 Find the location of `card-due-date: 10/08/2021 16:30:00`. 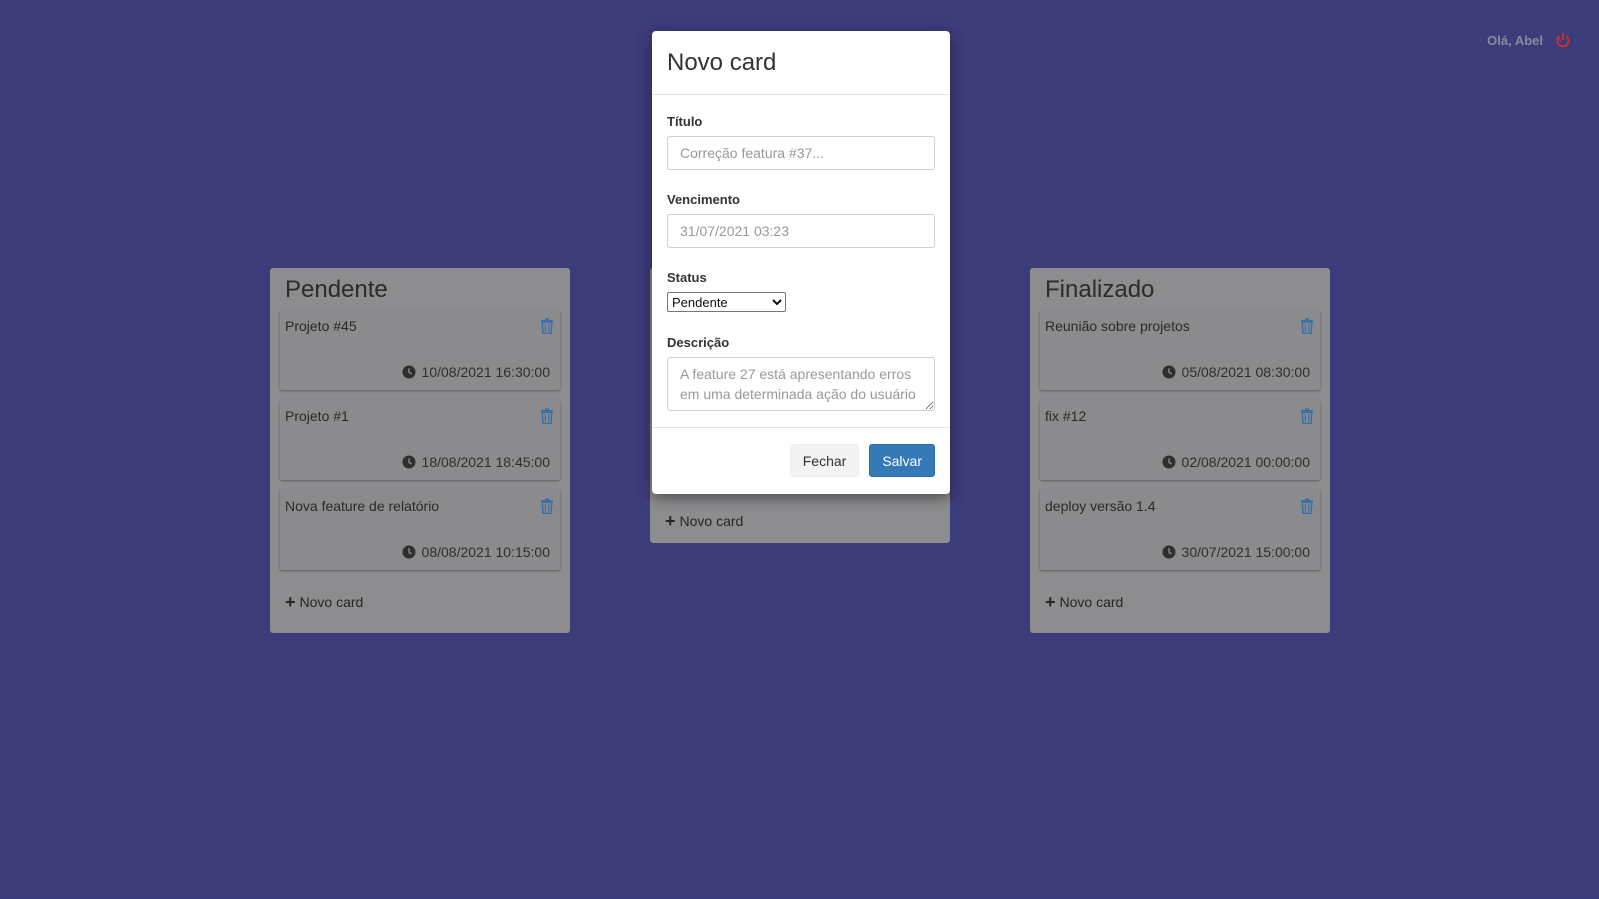

card-due-date: 10/08/2021 16:30:00 is located at coordinates (476, 372).